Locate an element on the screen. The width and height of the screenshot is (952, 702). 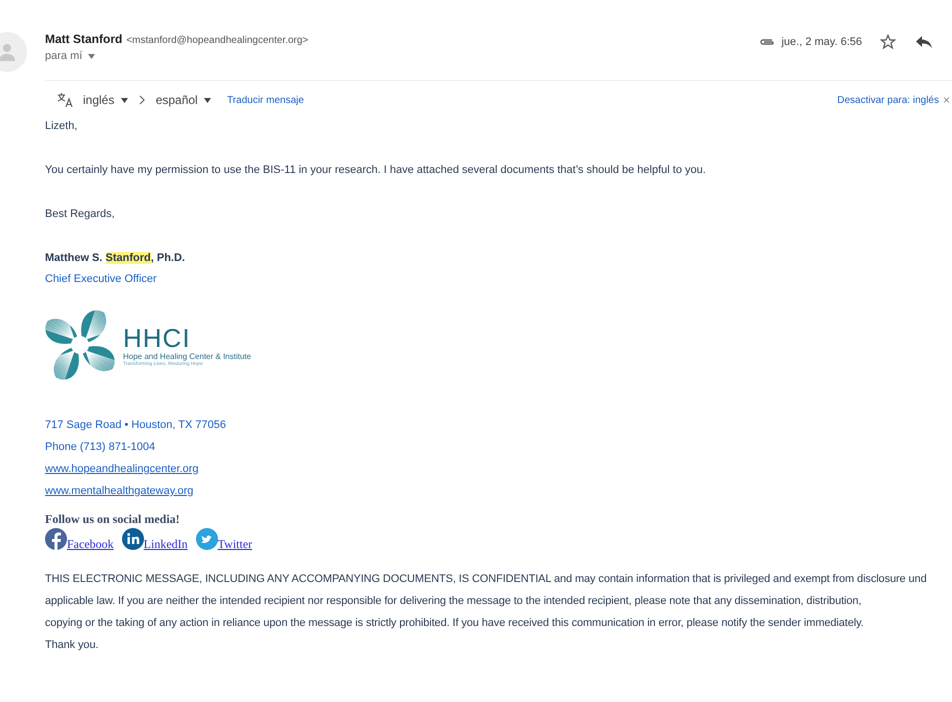
disable-translation-link: Desactivar para: inglés is located at coordinates (888, 100).